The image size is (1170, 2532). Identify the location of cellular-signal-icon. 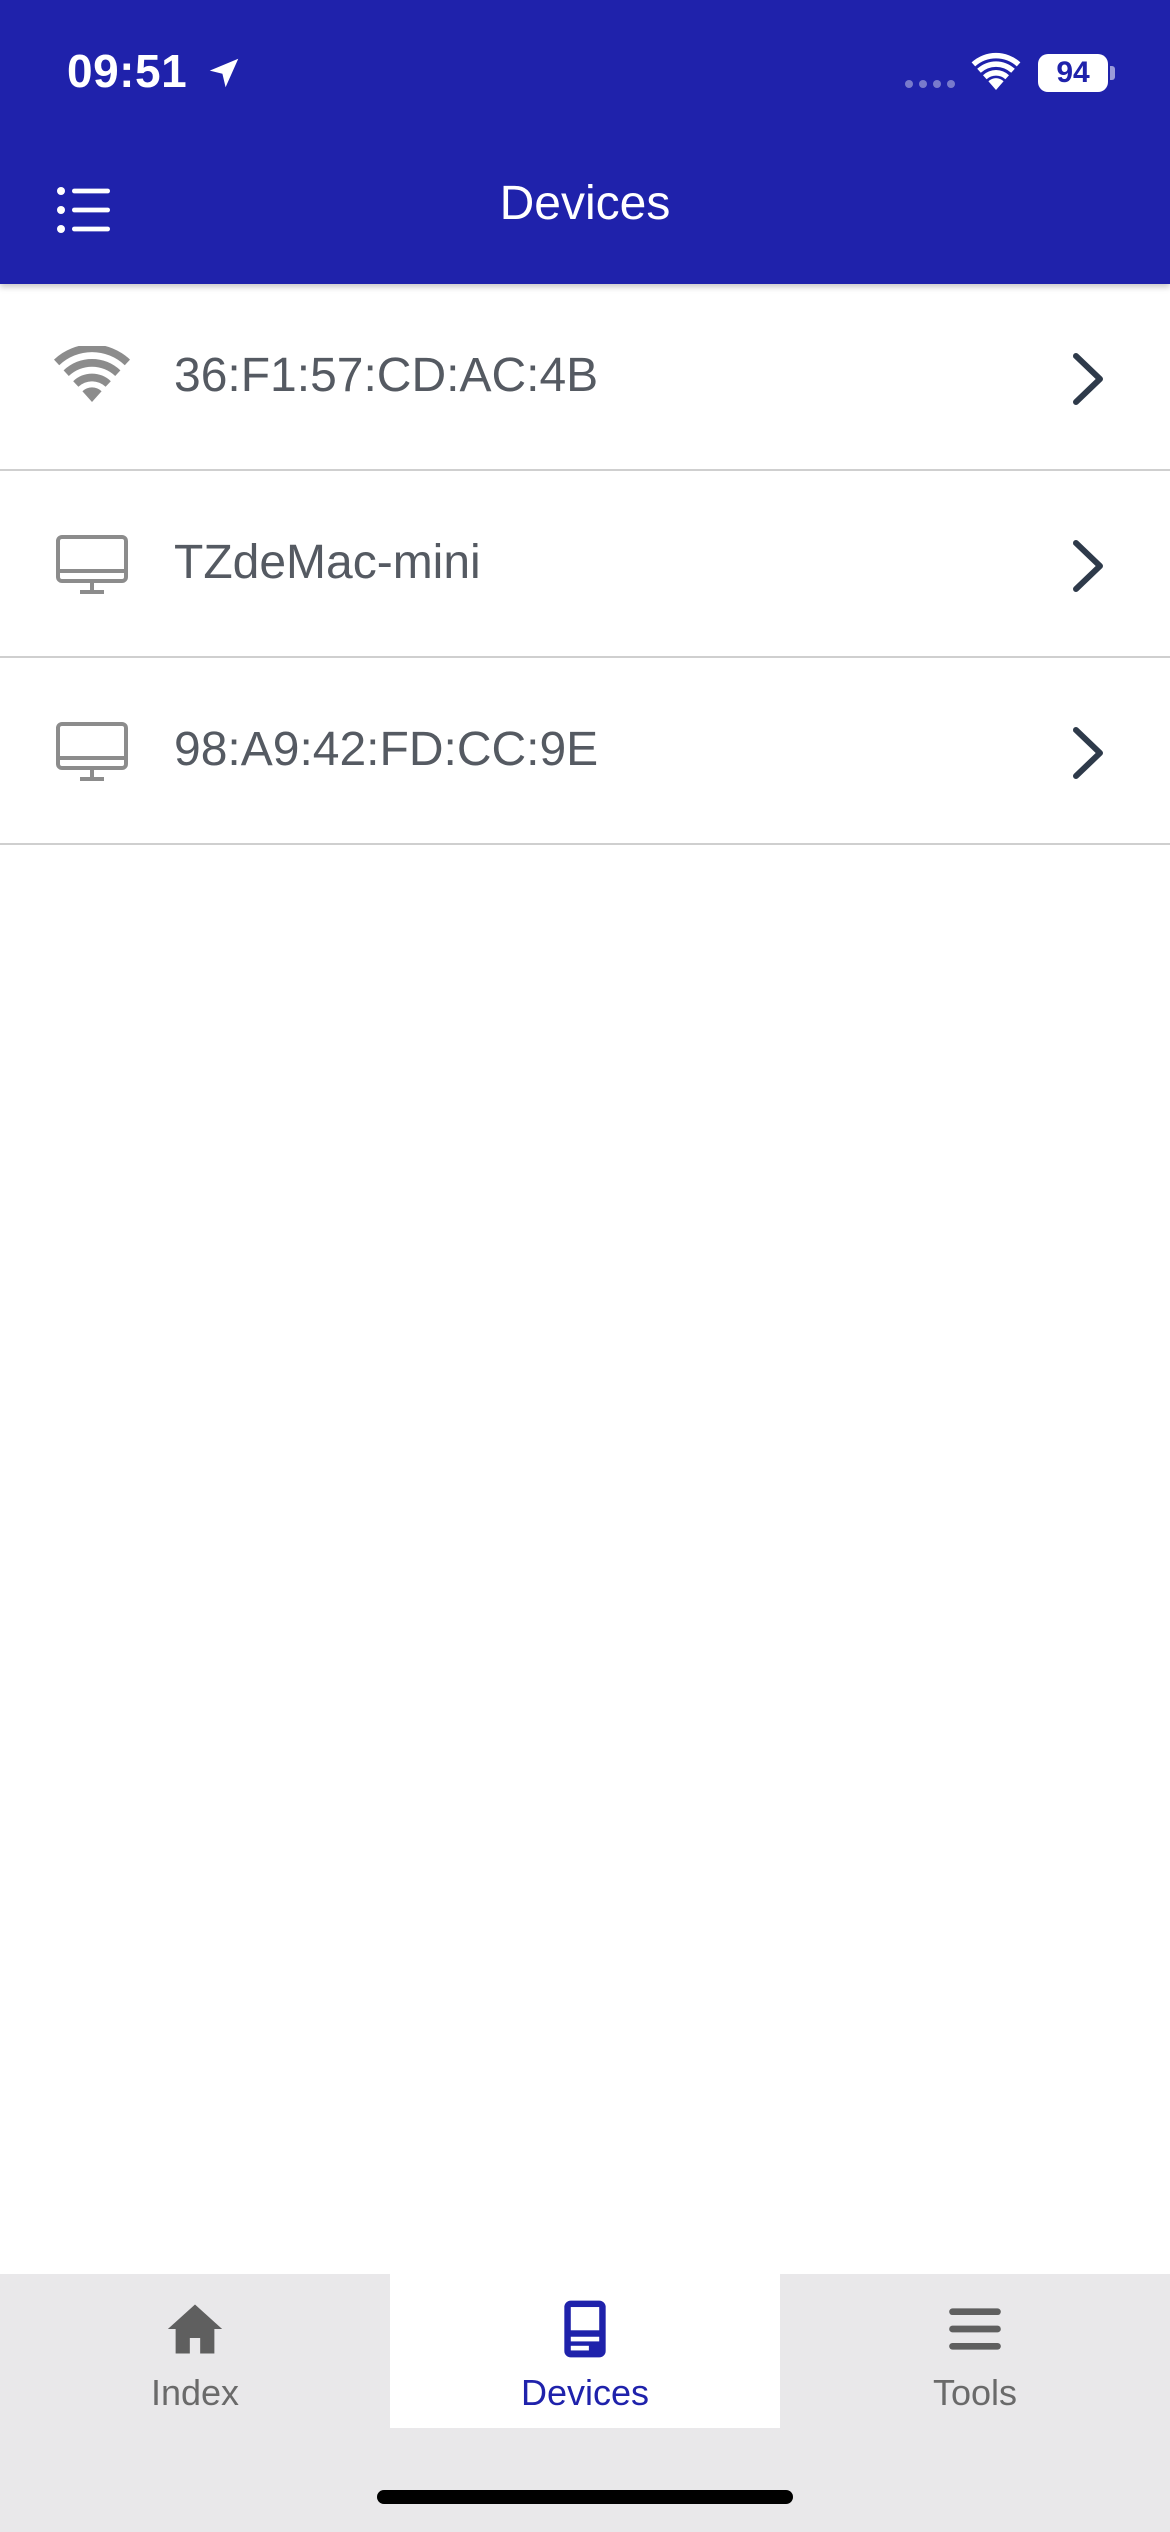
(930, 84).